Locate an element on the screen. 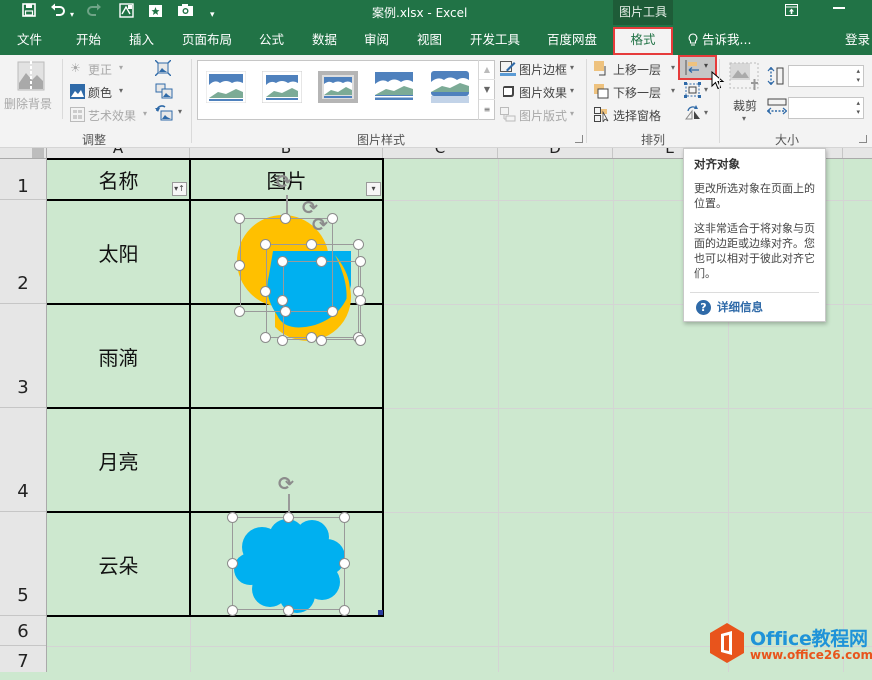 This screenshot has width=872, height=680. undo-icon is located at coordinates (58, 12).